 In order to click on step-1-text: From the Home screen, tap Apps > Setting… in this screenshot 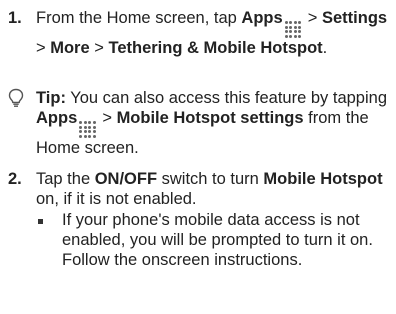, I will do `click(212, 33)`.